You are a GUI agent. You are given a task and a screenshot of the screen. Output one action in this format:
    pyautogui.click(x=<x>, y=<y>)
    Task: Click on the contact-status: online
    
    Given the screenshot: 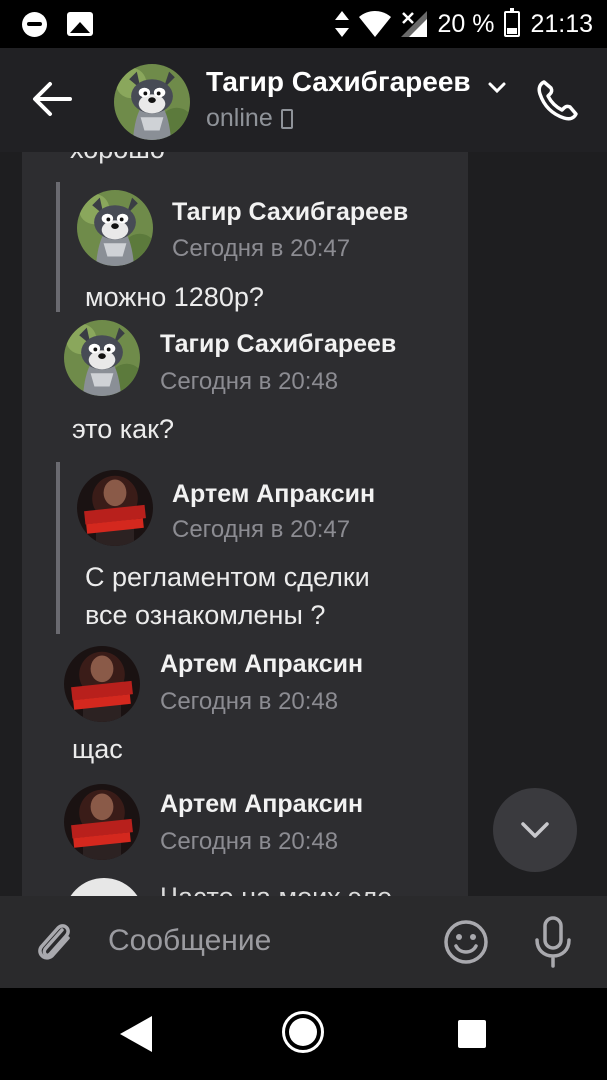 What is the action you would take?
    pyautogui.click(x=249, y=118)
    